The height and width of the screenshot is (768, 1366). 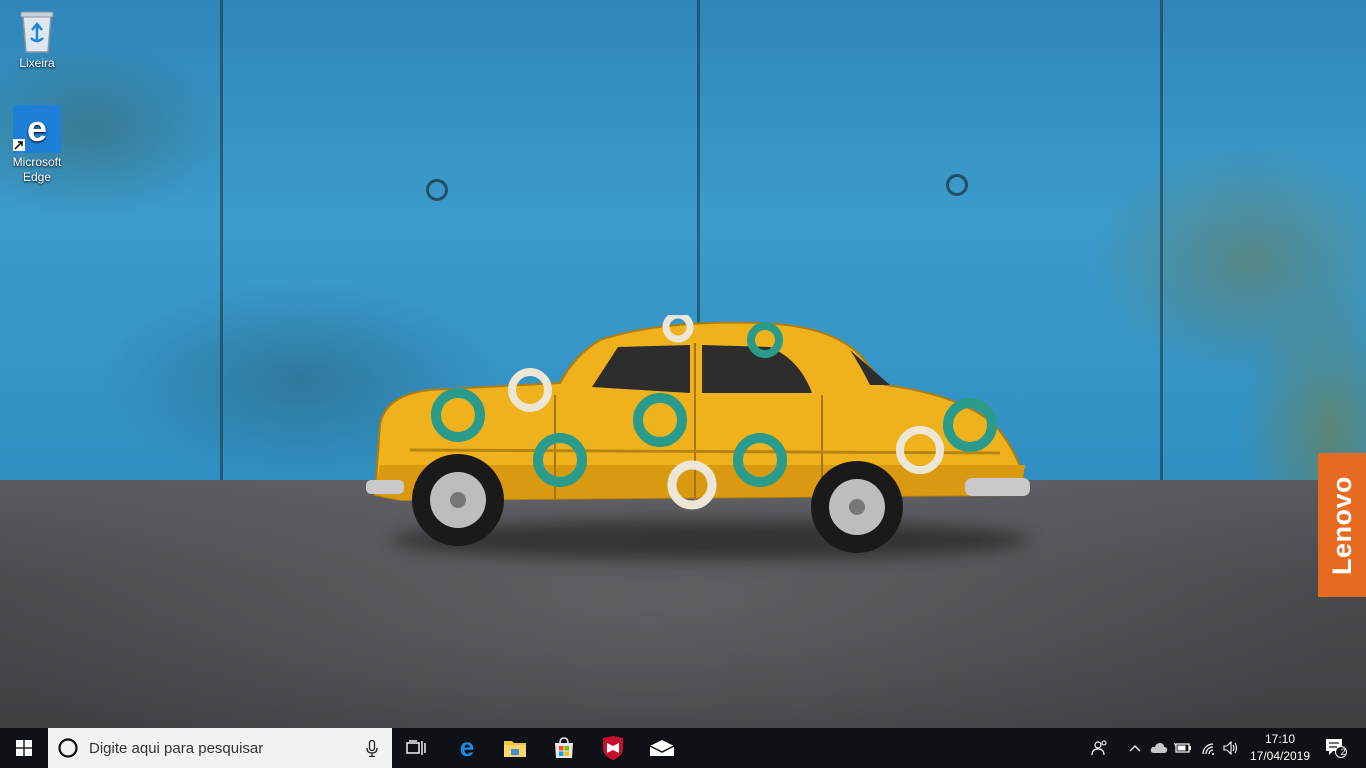 I want to click on taskbar-app-file-explorer, so click(x=515, y=748).